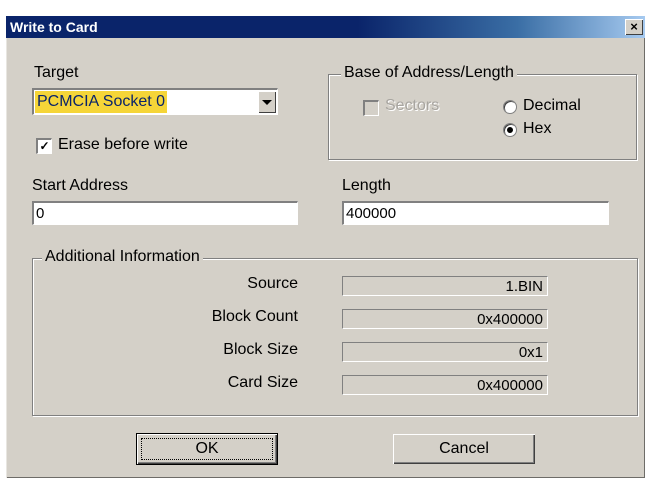  What do you see at coordinates (254, 316) in the screenshot?
I see `block-count-label: Block Count` at bounding box center [254, 316].